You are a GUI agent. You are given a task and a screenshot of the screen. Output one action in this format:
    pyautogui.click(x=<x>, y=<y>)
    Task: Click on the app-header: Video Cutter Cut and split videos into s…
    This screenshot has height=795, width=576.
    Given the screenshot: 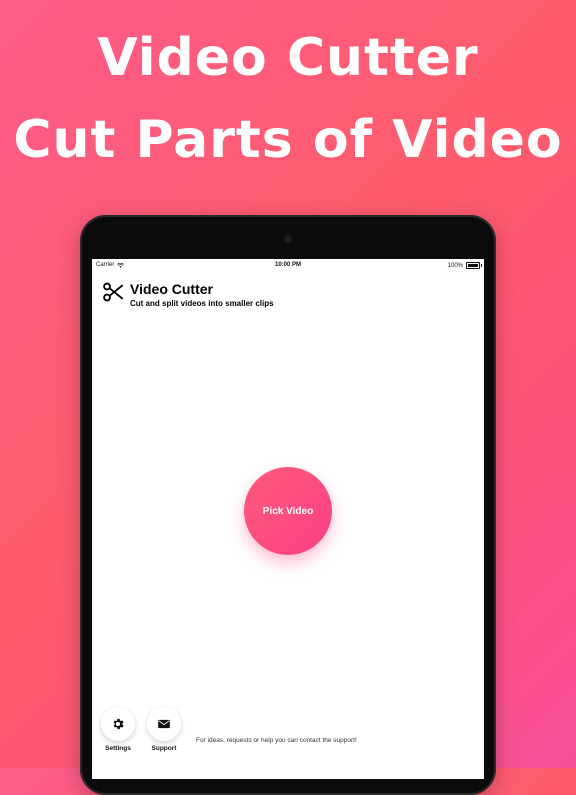 What is the action you would take?
    pyautogui.click(x=188, y=294)
    